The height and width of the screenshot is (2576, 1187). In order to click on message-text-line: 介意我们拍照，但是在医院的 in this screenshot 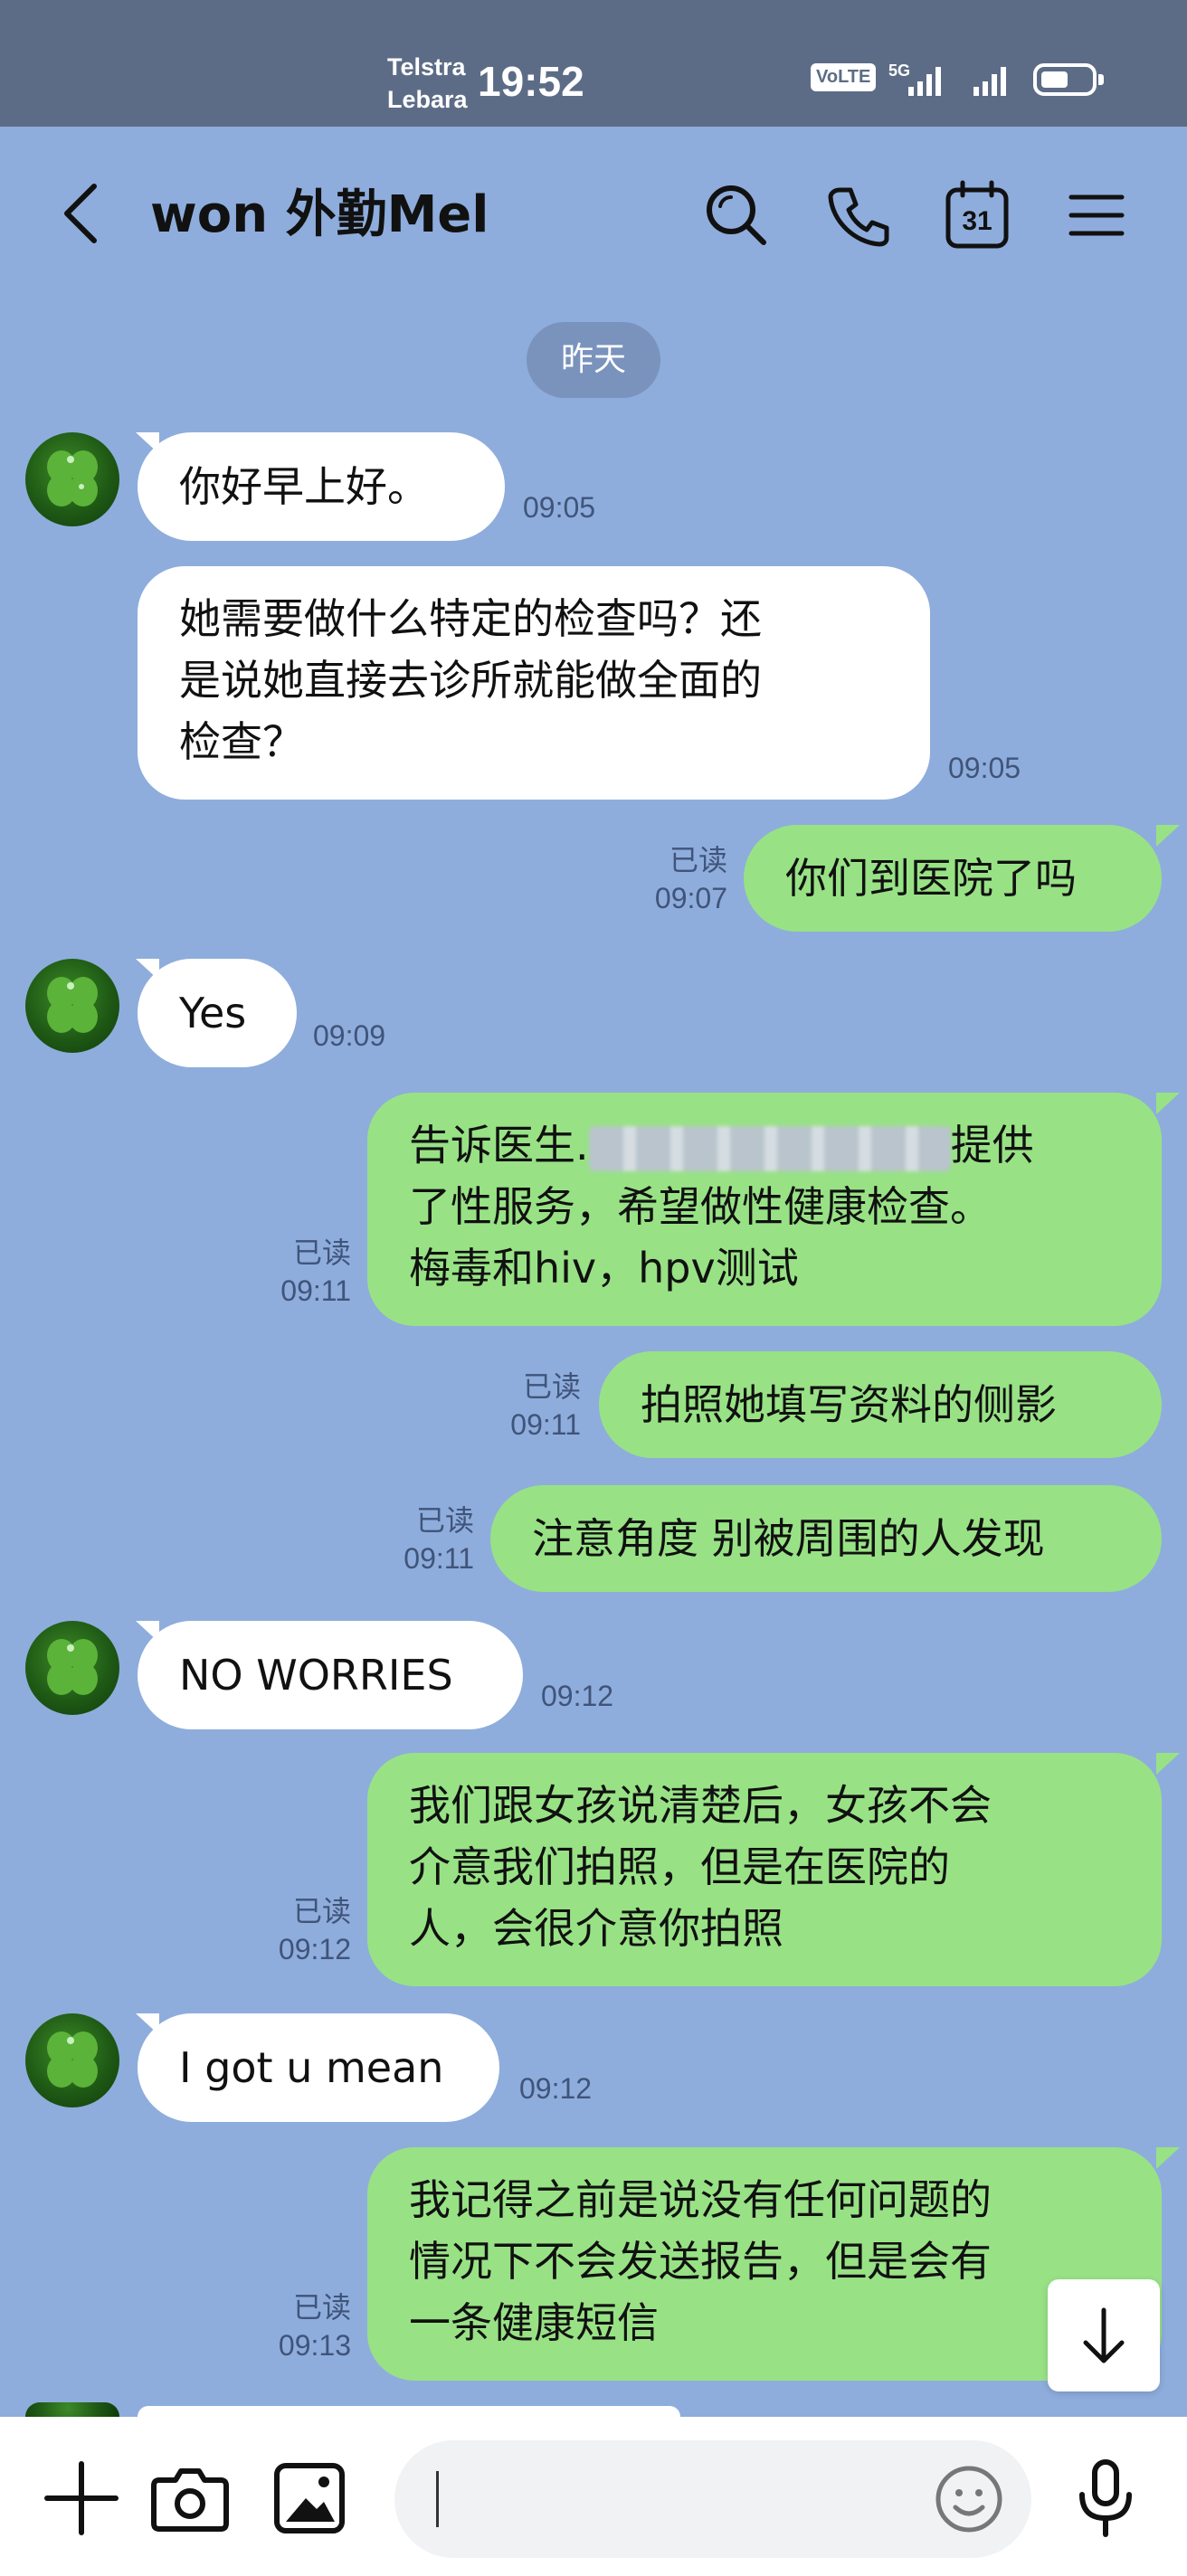, I will do `click(679, 1867)`.